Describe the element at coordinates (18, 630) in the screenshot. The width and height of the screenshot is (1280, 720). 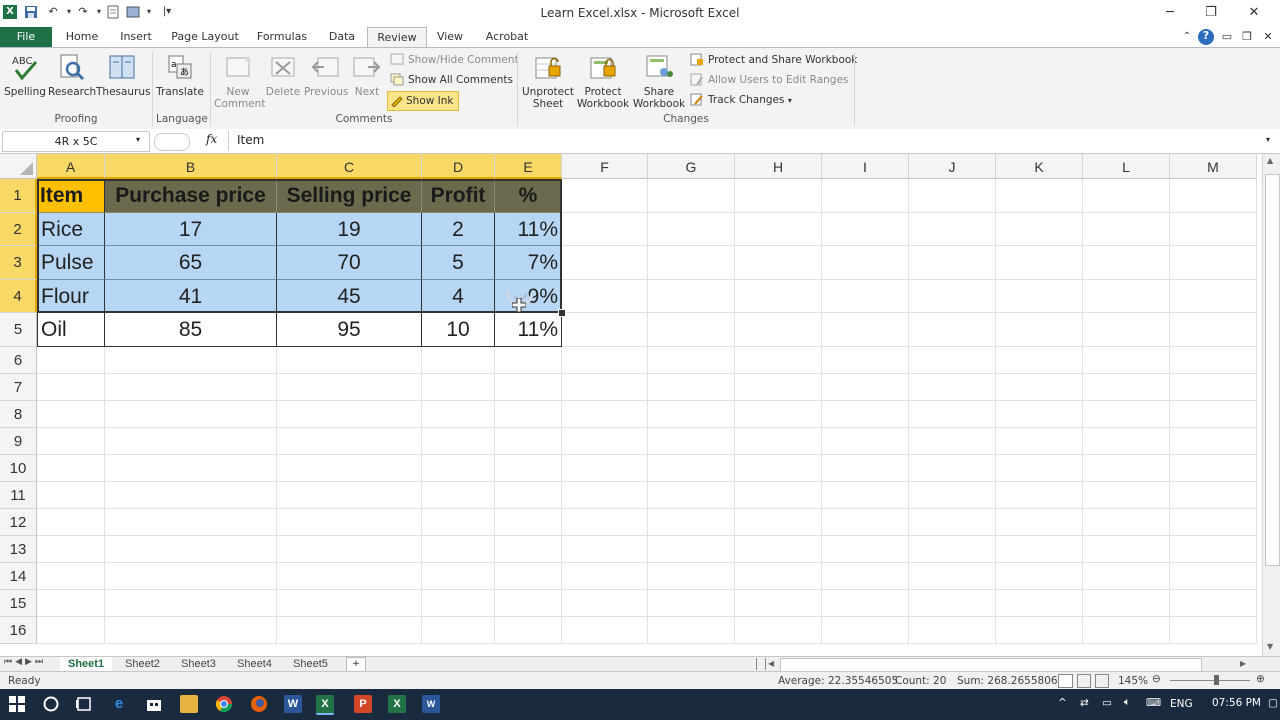
I see `row-header-16: 16` at that location.